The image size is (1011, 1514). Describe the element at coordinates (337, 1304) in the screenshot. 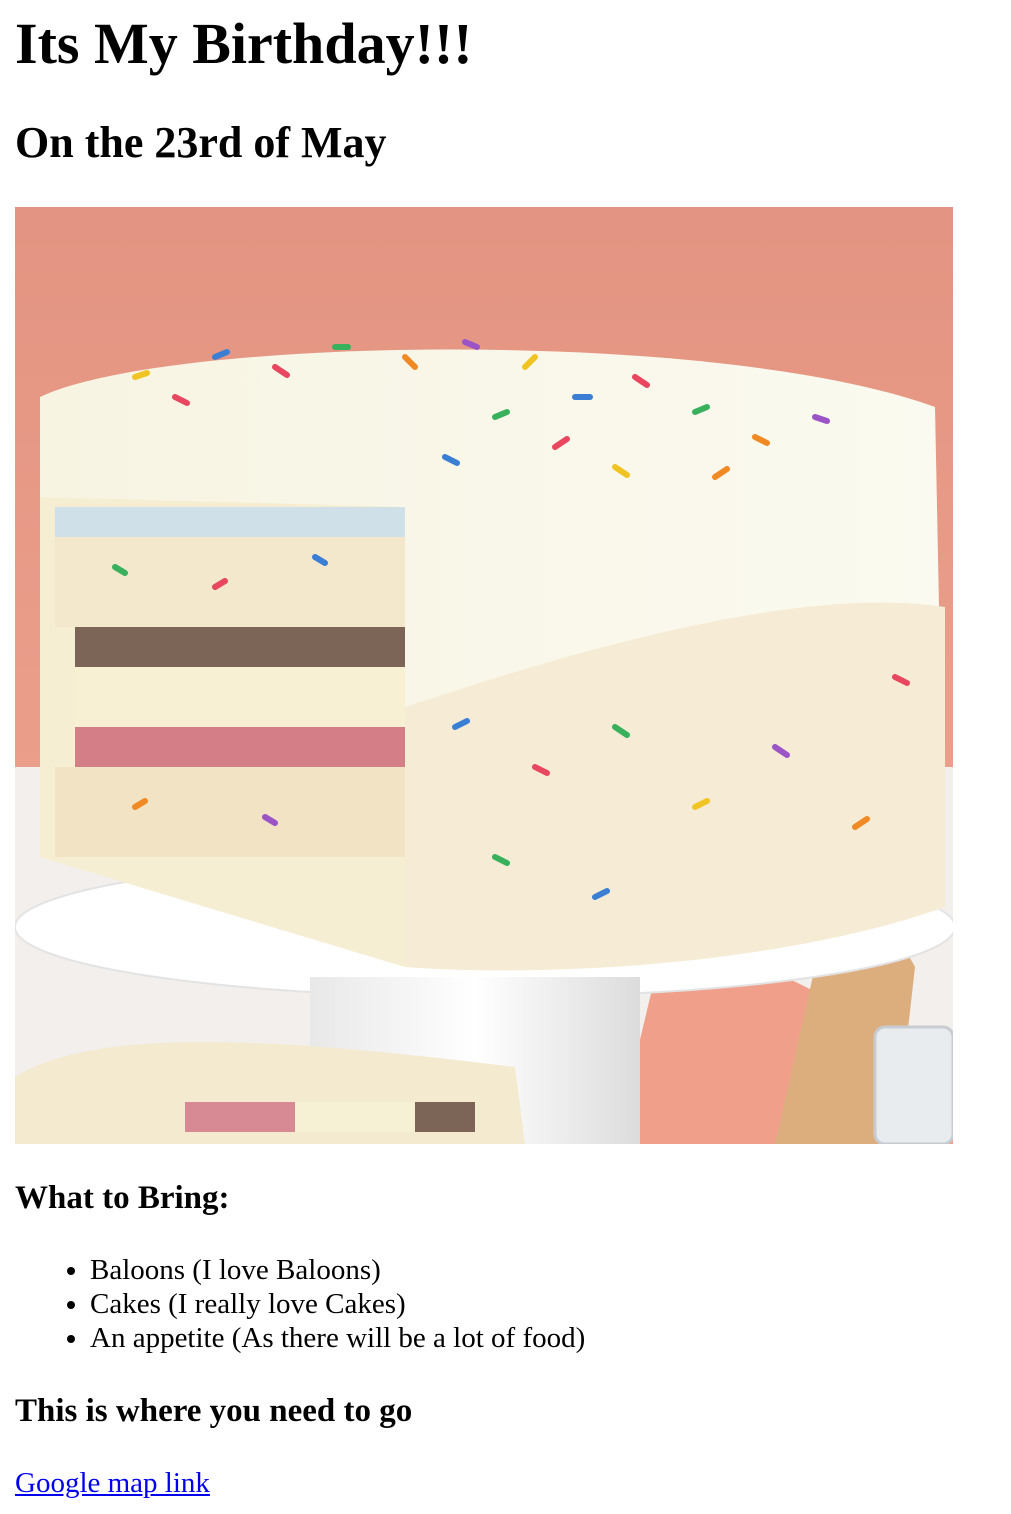

I see `list-item: Cakes (I really love Cakes)` at that location.